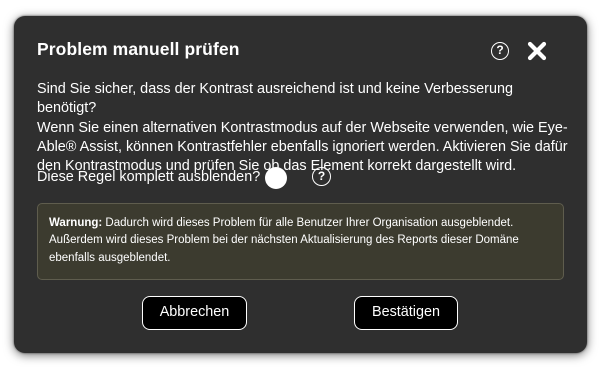 The height and width of the screenshot is (369, 600). I want to click on hide-rule-toggle, so click(276, 178).